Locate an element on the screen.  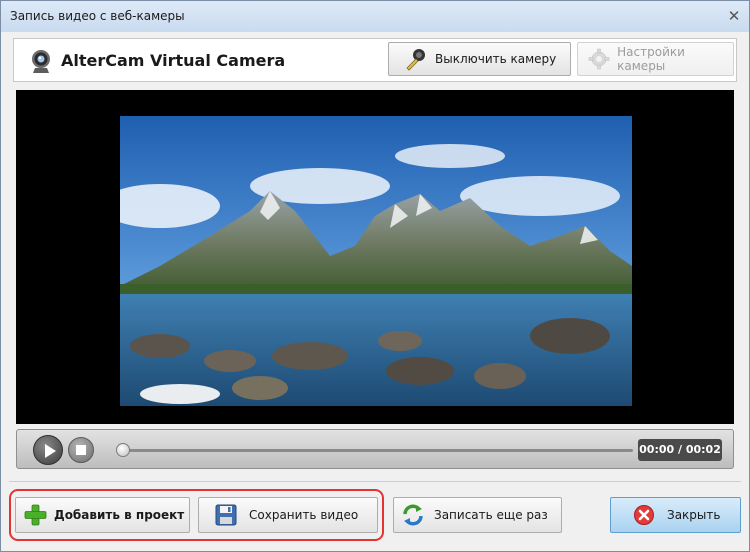
floppy-disk-icon is located at coordinates (226, 515).